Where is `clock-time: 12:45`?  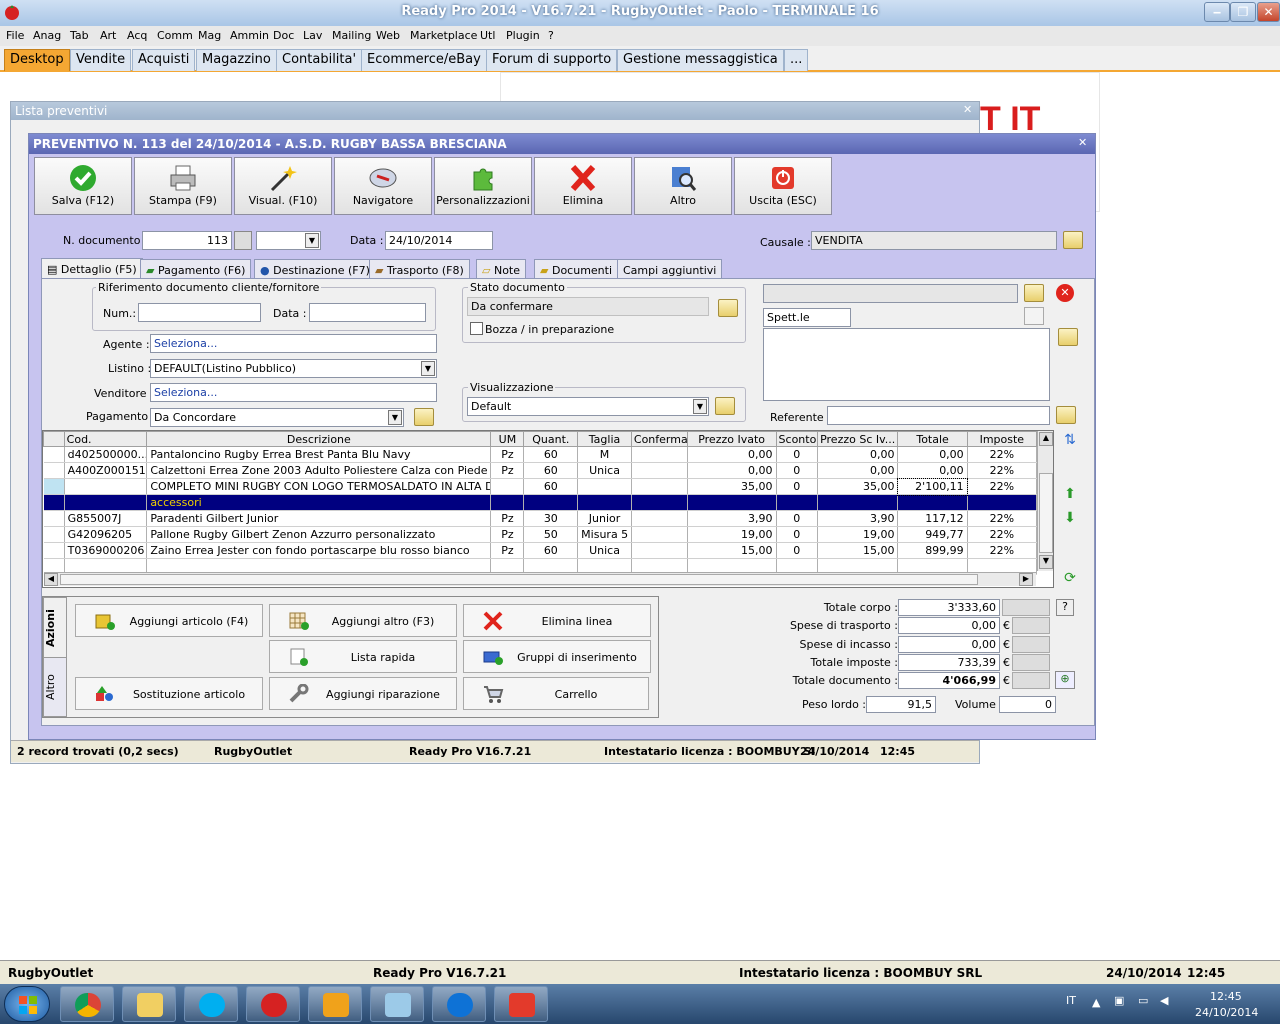
clock-time: 12:45 is located at coordinates (1226, 996).